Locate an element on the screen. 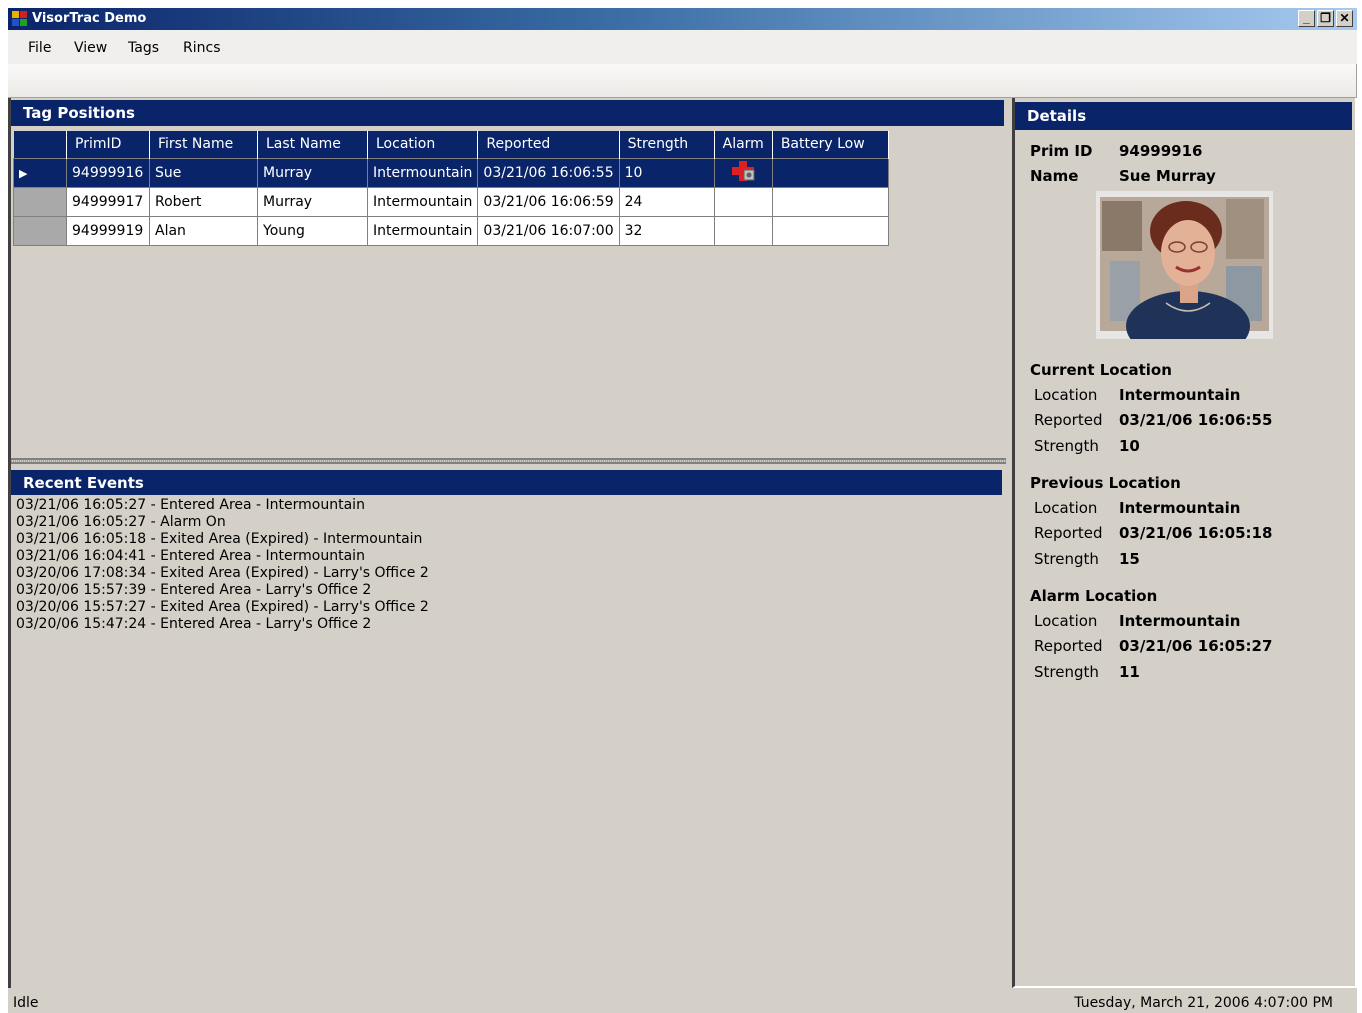  close-button: ✕ is located at coordinates (1344, 18).